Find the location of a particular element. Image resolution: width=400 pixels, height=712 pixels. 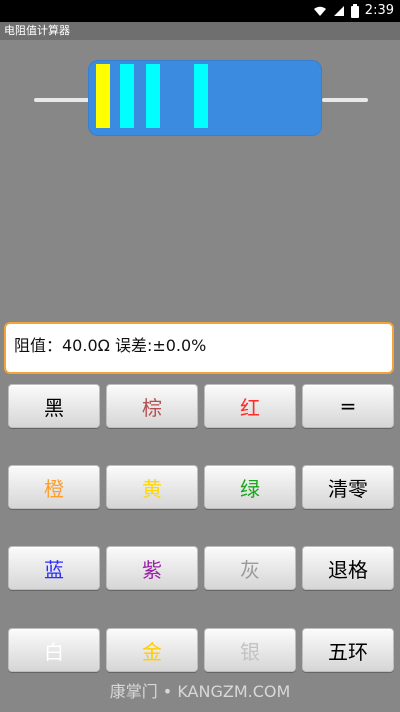

button-label: 棕 is located at coordinates (152, 407).